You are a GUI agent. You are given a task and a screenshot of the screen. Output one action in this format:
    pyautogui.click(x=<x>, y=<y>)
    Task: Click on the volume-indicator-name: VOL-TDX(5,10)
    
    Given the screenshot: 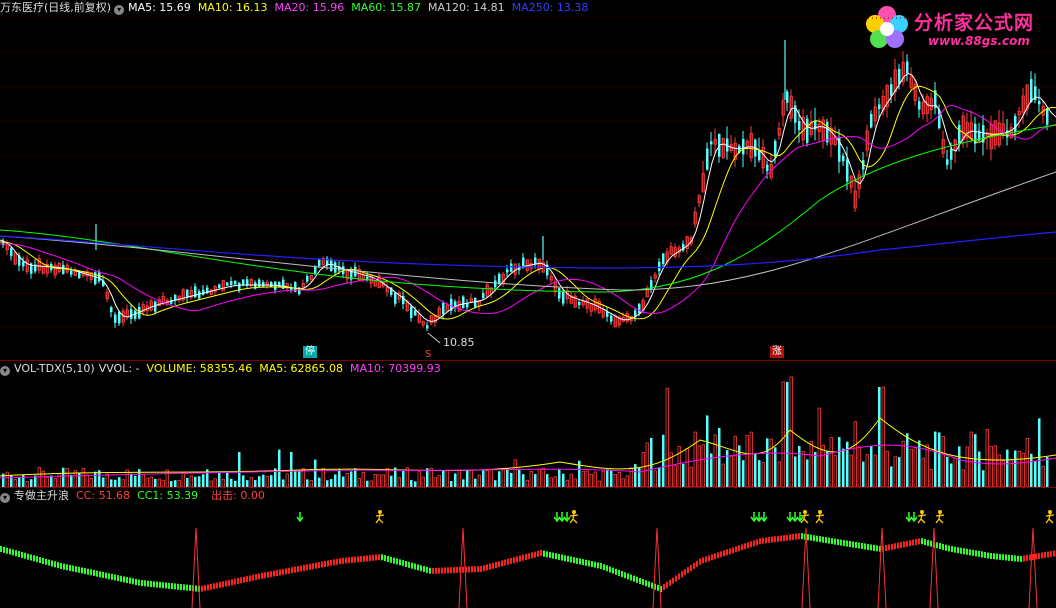 What is the action you would take?
    pyautogui.click(x=54, y=368)
    